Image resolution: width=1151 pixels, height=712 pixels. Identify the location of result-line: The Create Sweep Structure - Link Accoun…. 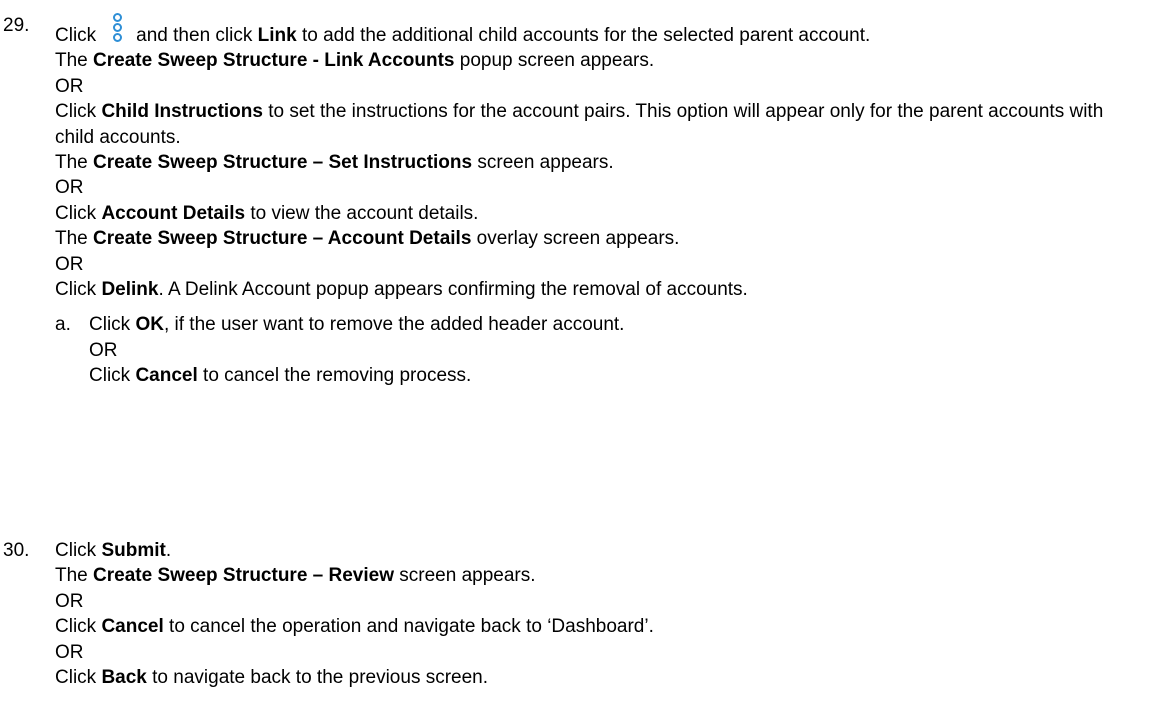
(355, 61).